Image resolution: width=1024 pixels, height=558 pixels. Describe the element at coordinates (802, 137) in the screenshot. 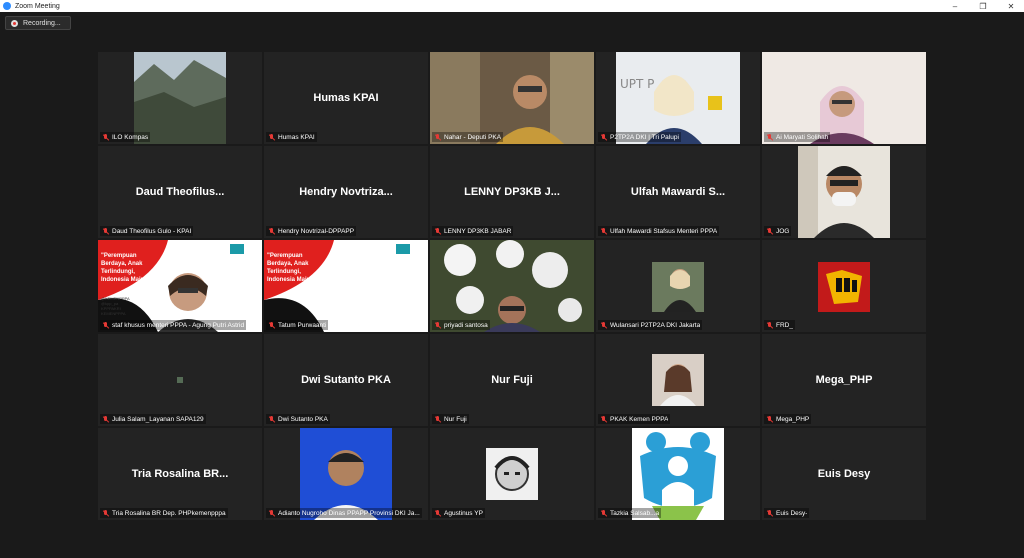

I see `participant-name: Ai Maryati Solihah` at that location.